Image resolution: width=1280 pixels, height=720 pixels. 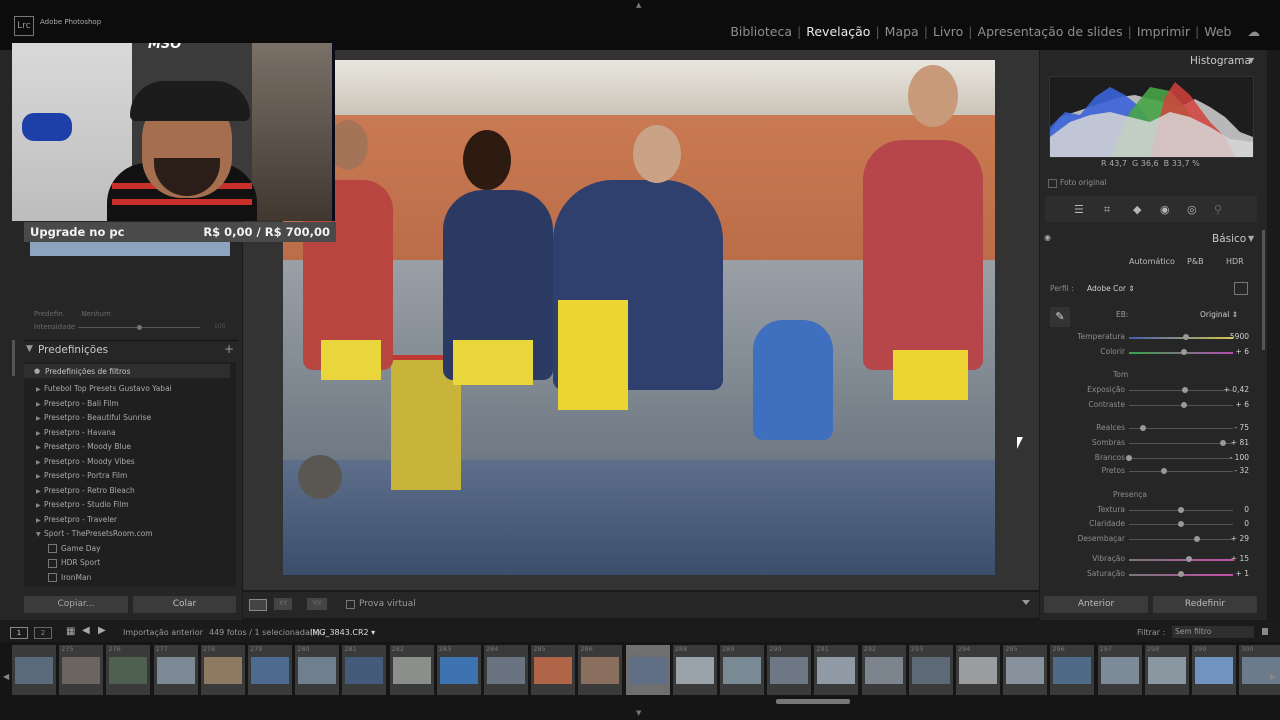 I want to click on filmstrip-thumb: 279, so click(x=270, y=670).